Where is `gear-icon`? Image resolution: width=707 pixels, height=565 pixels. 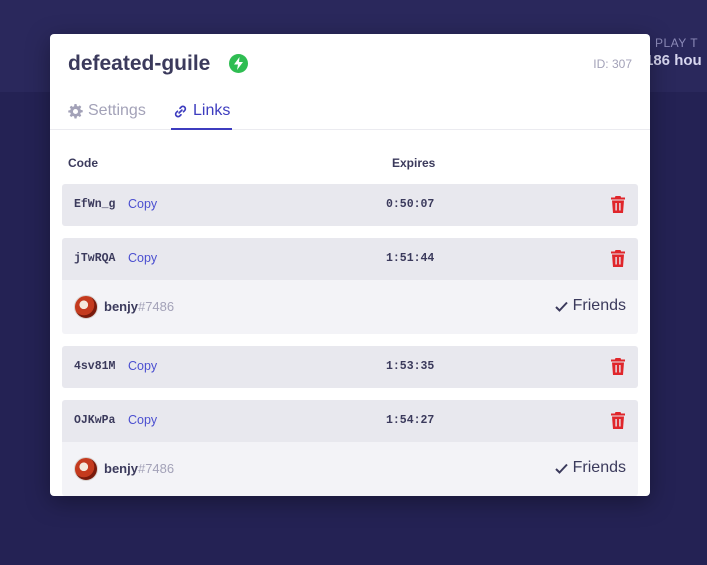 gear-icon is located at coordinates (75, 111).